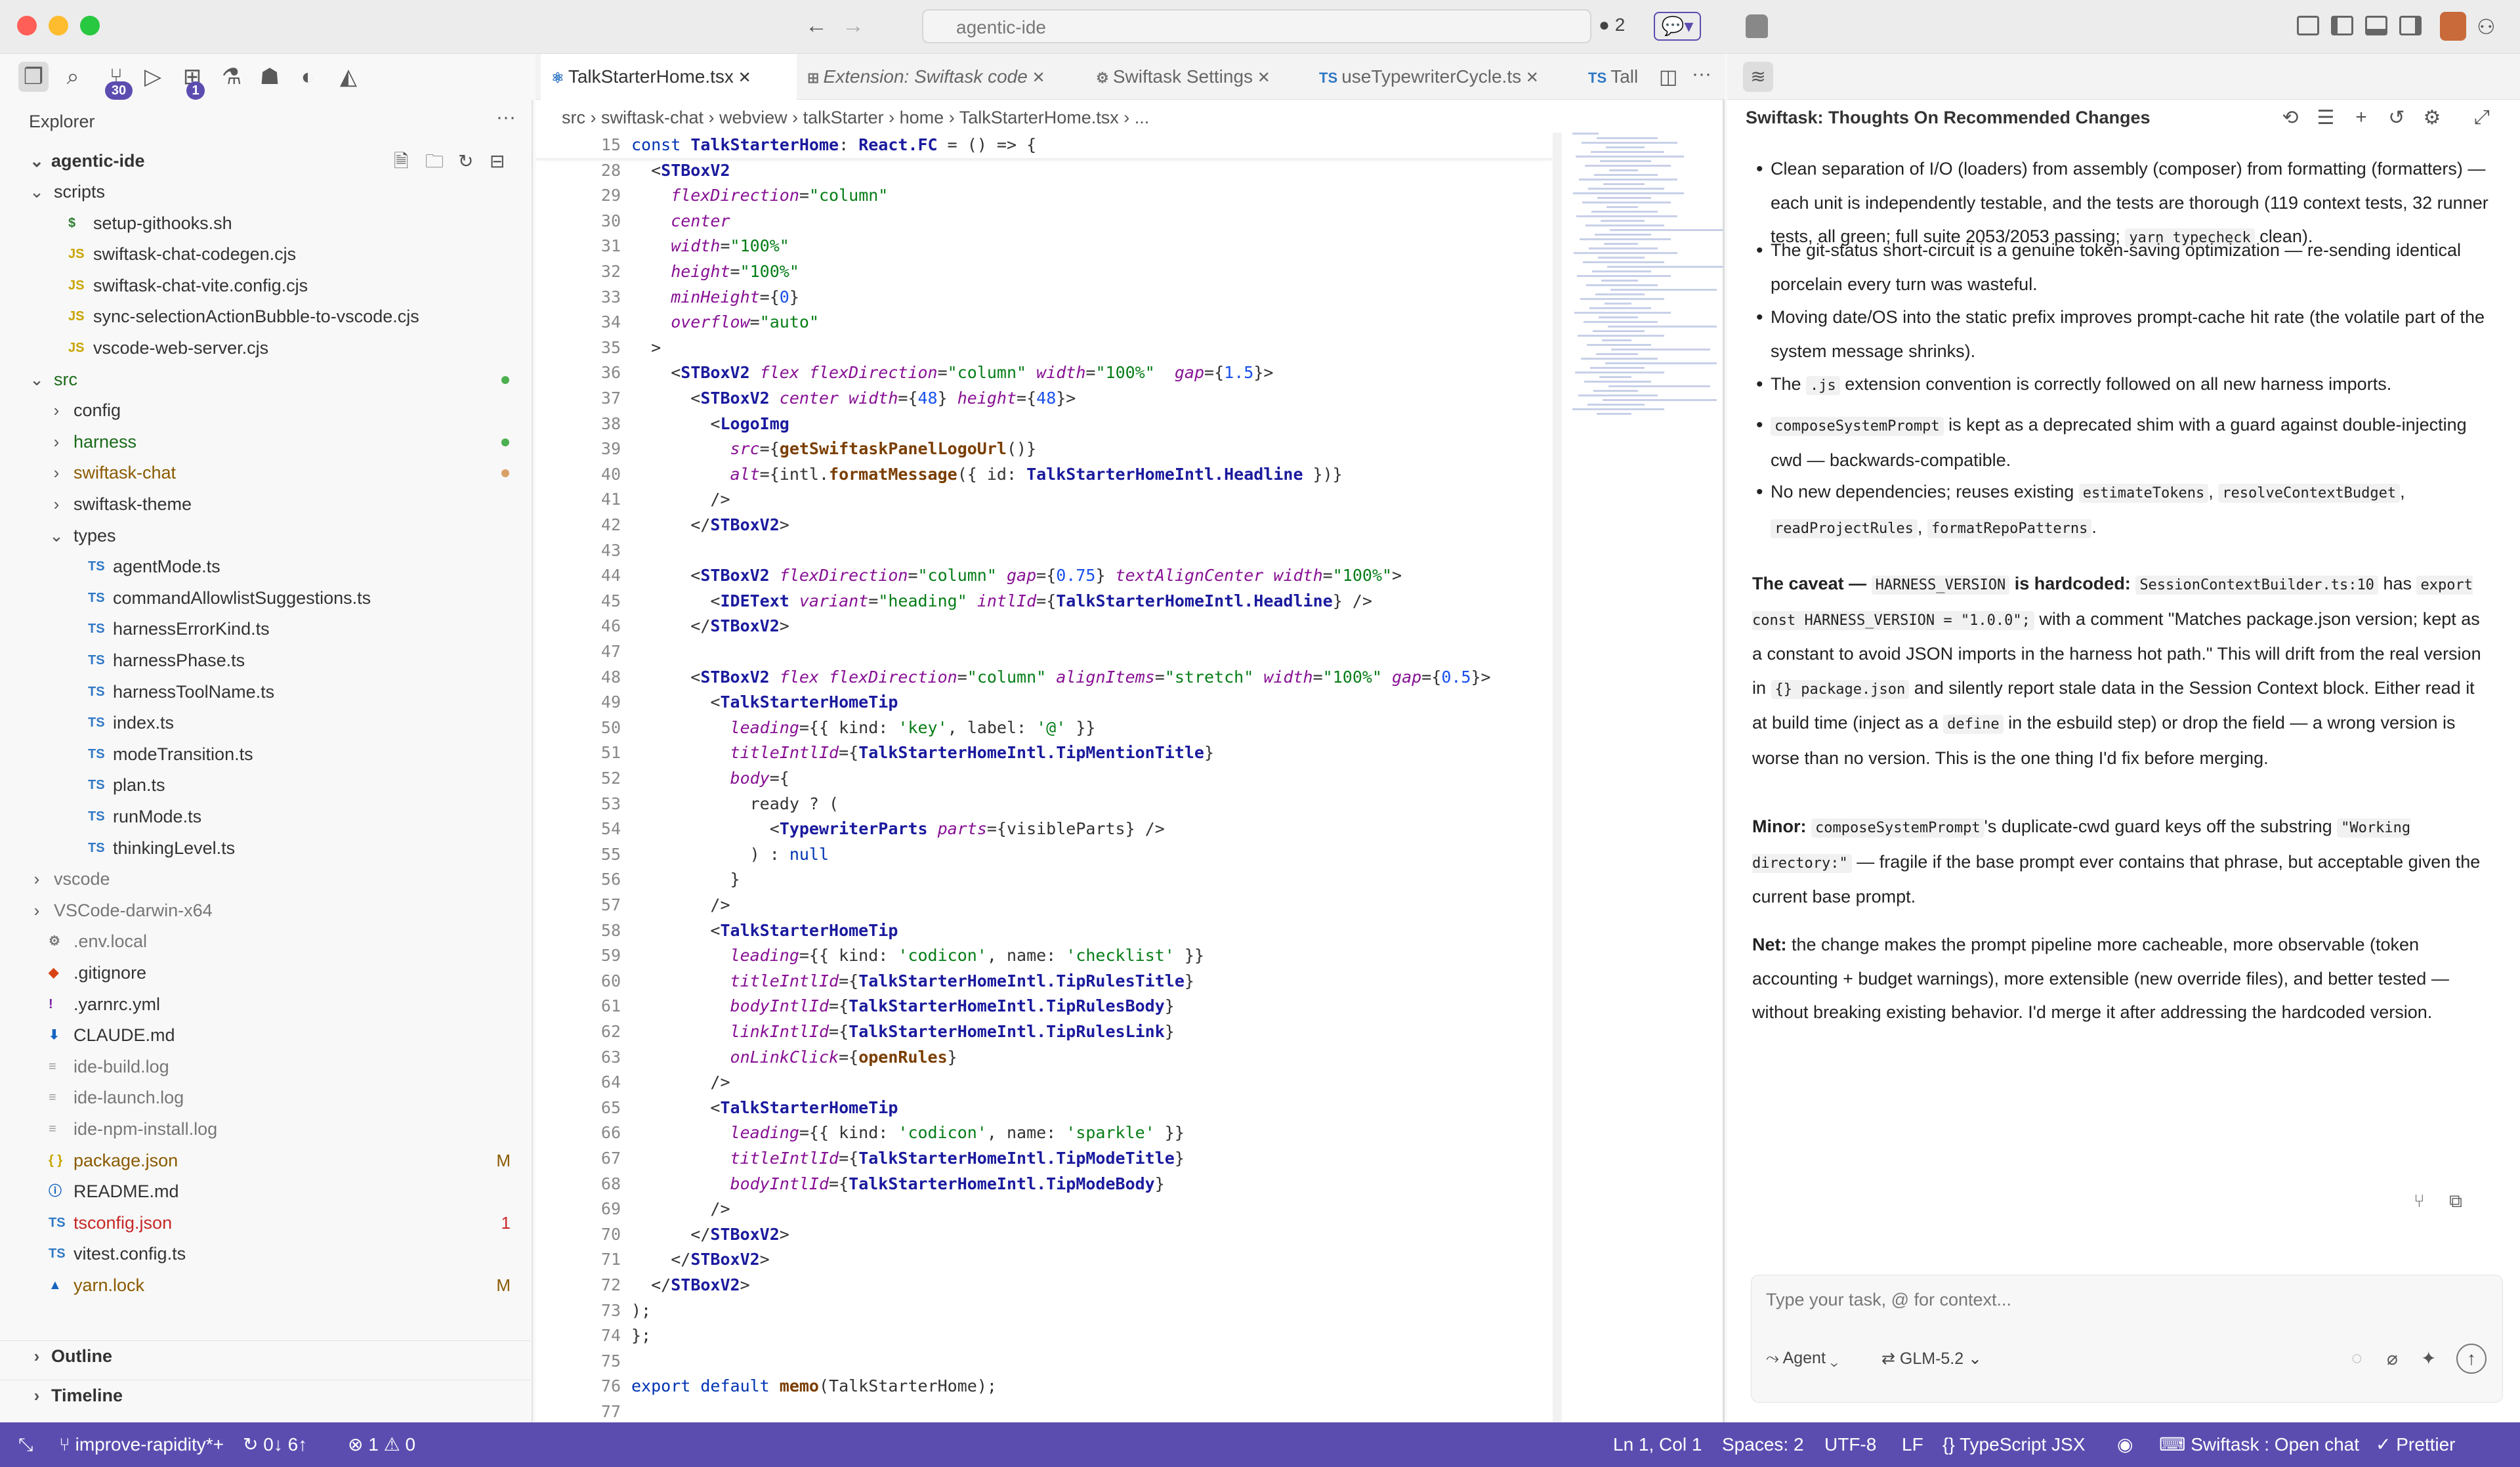 The height and width of the screenshot is (1467, 2520). What do you see at coordinates (265, 848) in the screenshot?
I see `tree-row: TS thinkingLevel.ts` at bounding box center [265, 848].